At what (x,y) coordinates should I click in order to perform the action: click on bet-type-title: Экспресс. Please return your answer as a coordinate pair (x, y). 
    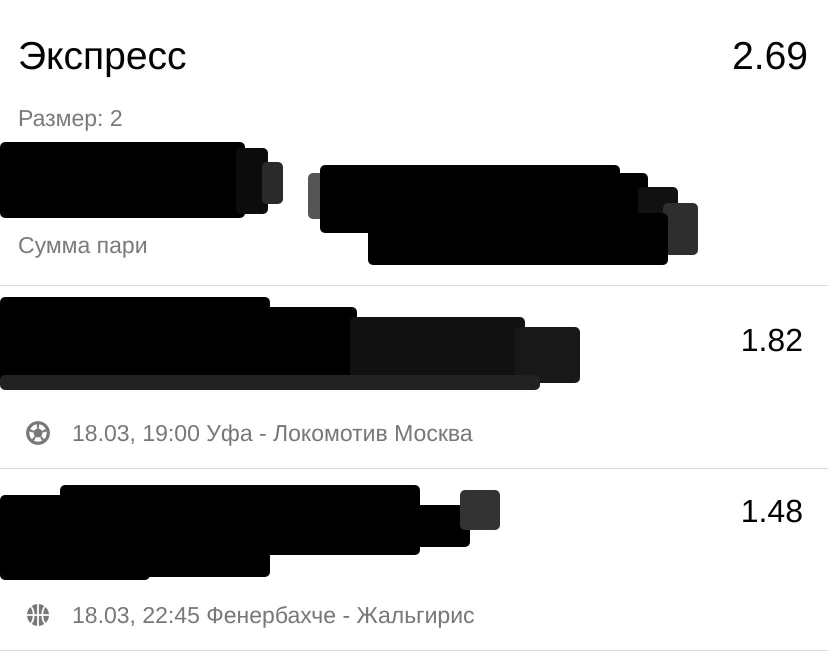
    Looking at the image, I should click on (102, 57).